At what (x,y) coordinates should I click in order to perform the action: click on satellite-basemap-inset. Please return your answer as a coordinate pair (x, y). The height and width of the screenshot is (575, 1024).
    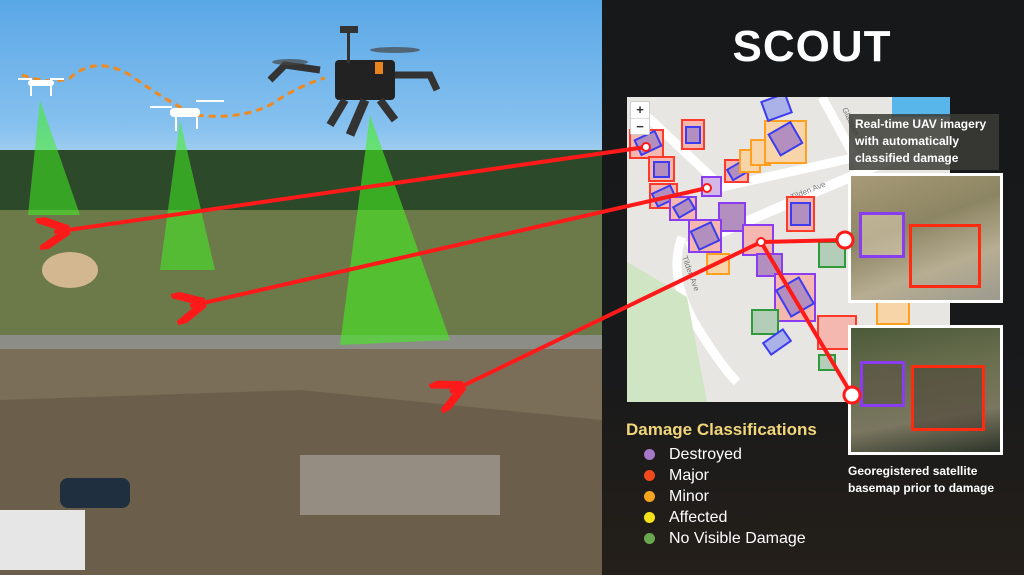
    Looking at the image, I should click on (925, 390).